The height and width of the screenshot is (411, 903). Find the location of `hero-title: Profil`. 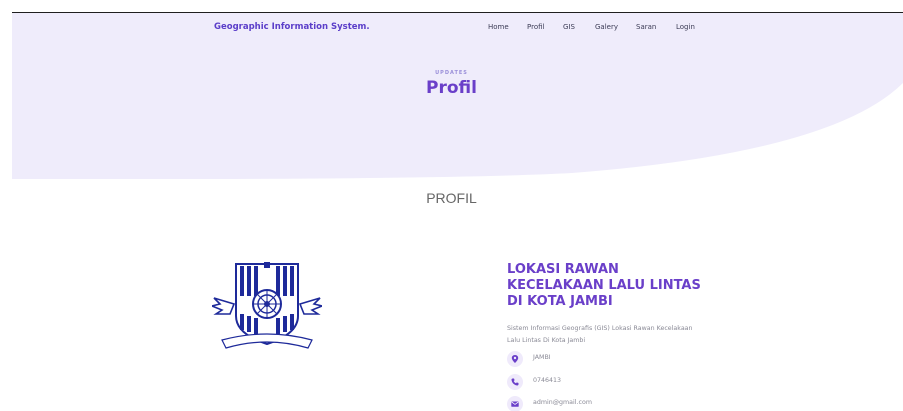

hero-title: Profil is located at coordinates (451, 88).